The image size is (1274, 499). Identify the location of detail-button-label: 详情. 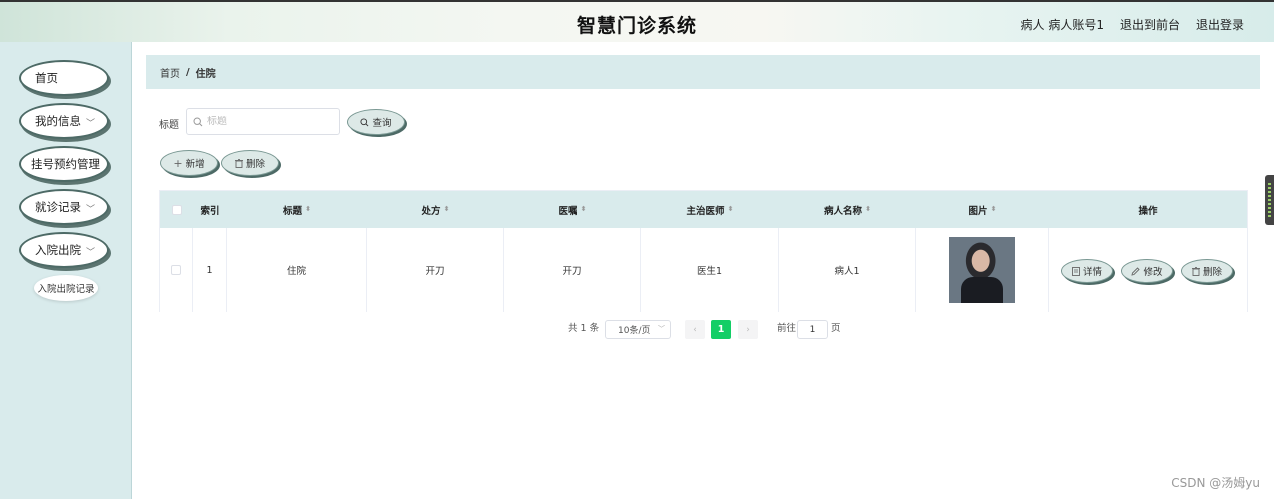
(1092, 272).